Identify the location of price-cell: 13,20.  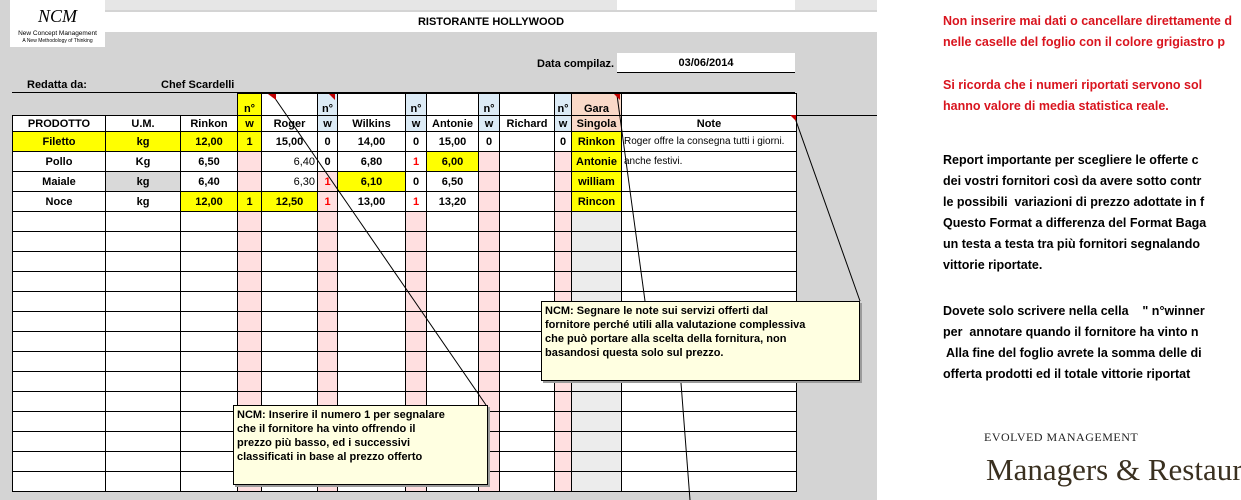
(452, 201).